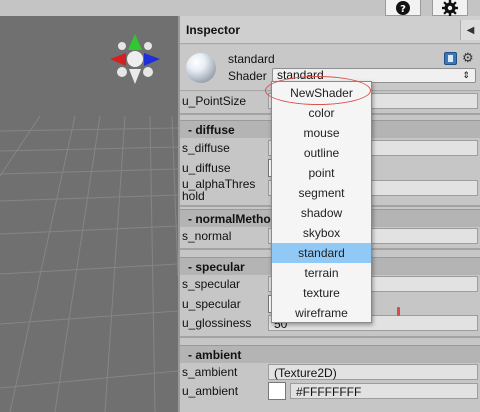 This screenshot has width=480, height=412. I want to click on section-title: - specular, so click(216, 267).